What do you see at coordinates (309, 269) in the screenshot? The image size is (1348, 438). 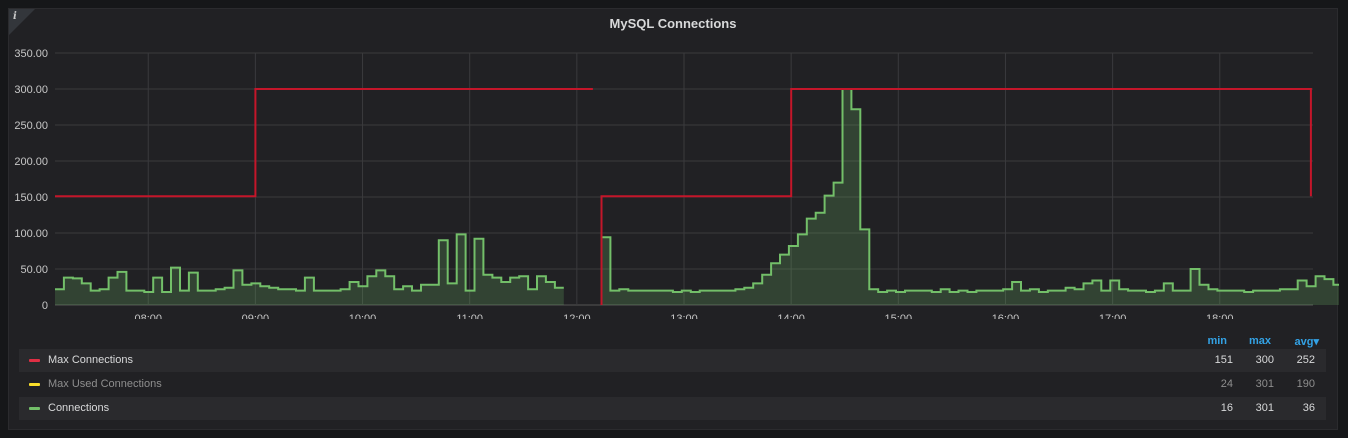 I see `series-area-connections` at bounding box center [309, 269].